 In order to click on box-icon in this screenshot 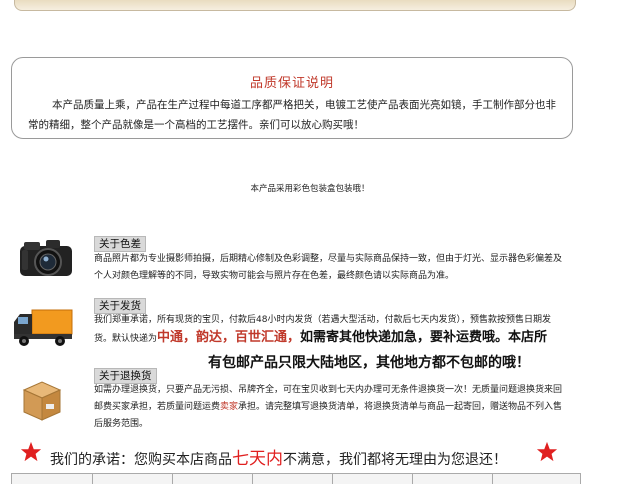, I will do `click(42, 401)`.